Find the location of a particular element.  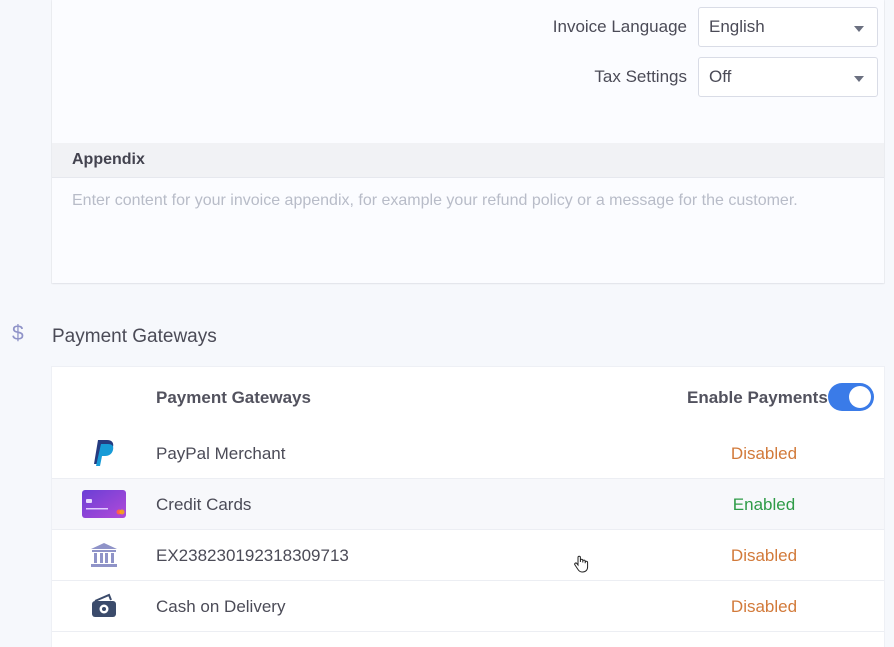

enable-payments-label: Enable Payments is located at coordinates (757, 397).